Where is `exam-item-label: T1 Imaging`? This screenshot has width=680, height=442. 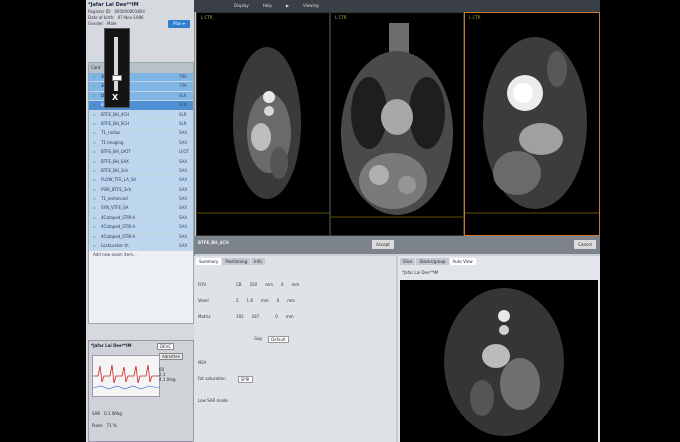 exam-item-label: T1 Imaging is located at coordinates (112, 142).